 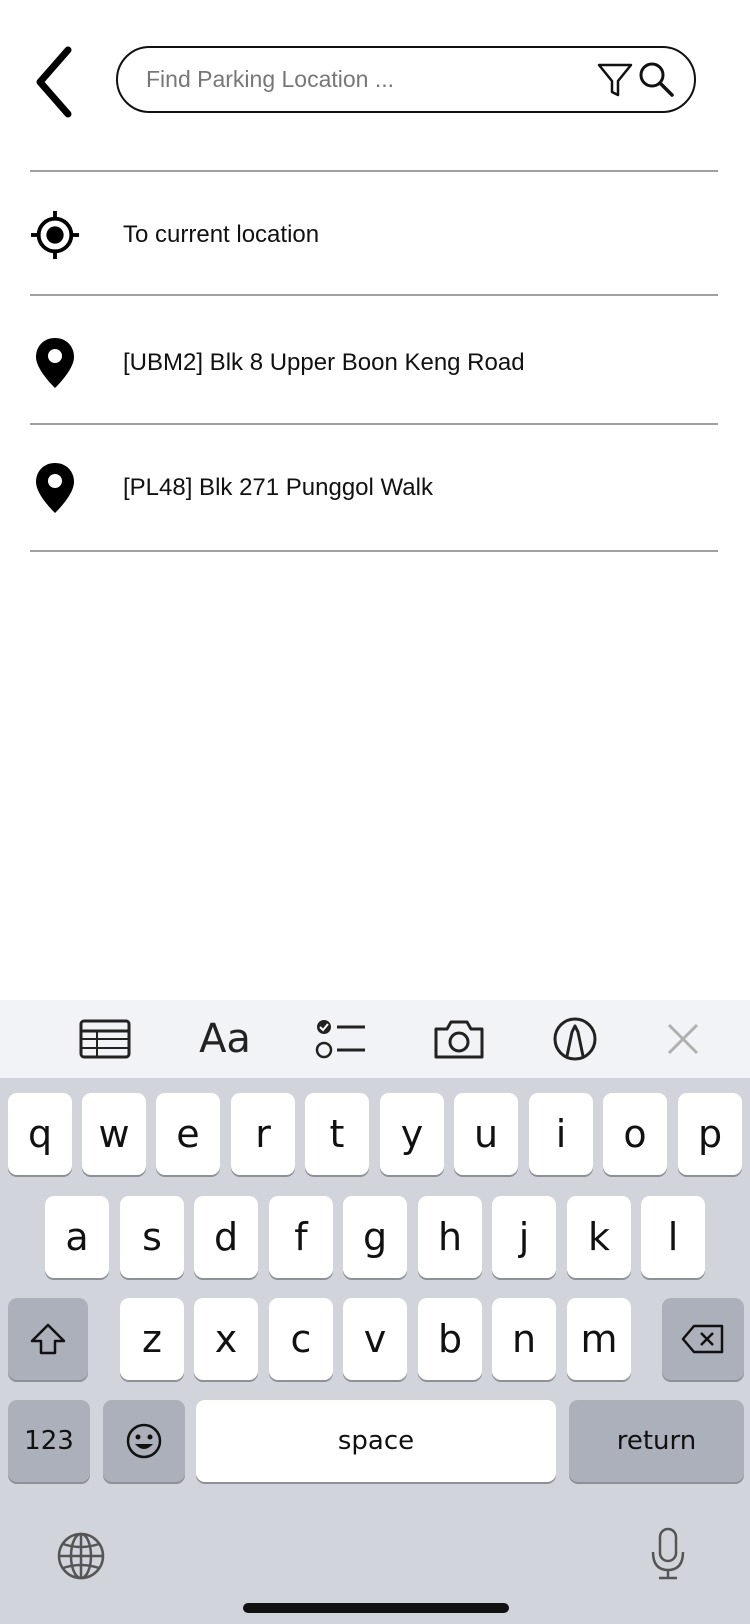 I want to click on key-q: q, so click(x=40, y=1134).